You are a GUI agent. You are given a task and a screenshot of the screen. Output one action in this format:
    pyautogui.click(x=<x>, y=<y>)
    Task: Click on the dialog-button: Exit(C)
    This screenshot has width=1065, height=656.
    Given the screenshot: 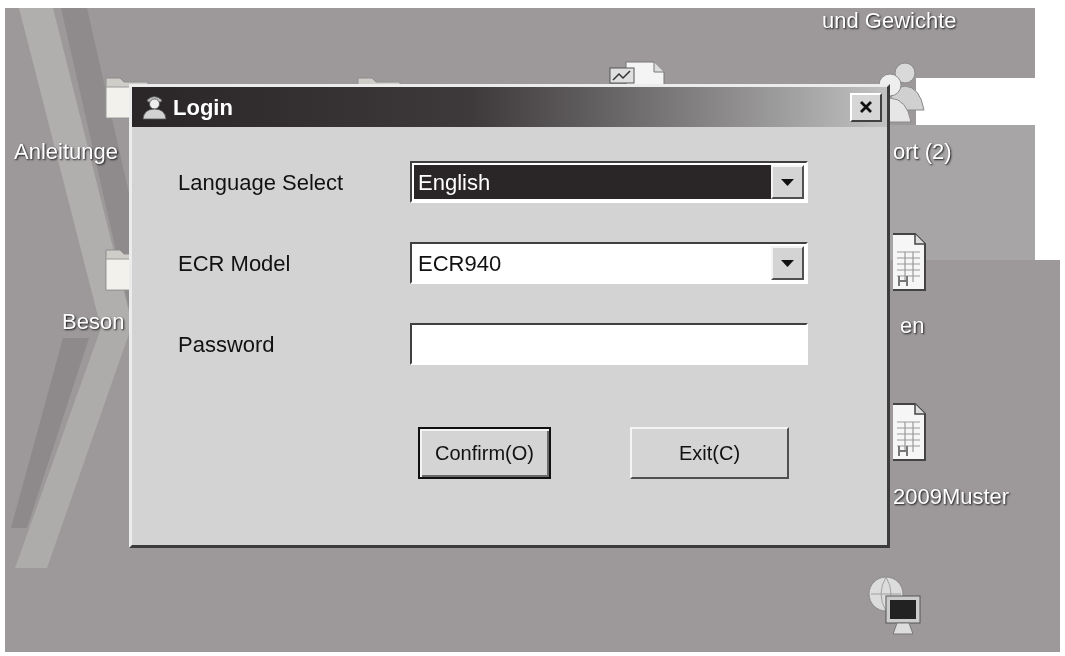 What is the action you would take?
    pyautogui.click(x=709, y=453)
    